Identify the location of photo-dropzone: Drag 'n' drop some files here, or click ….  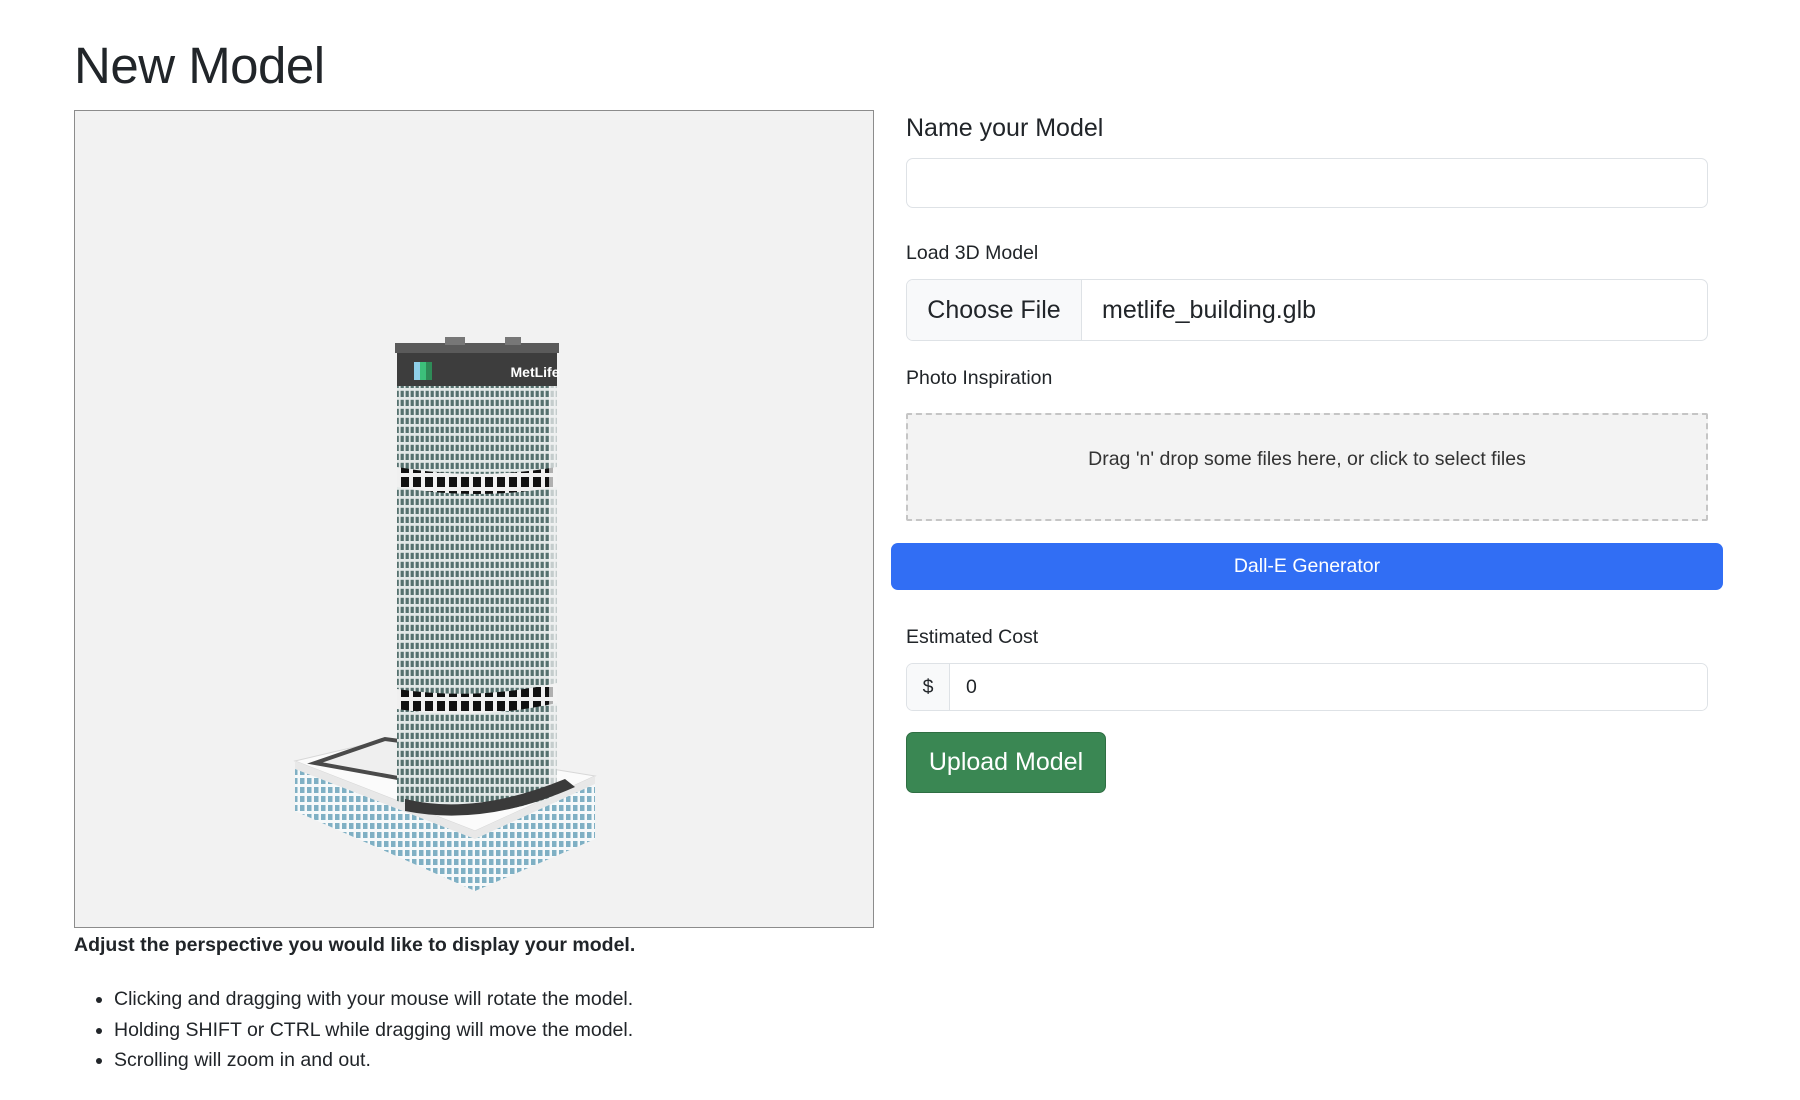
(1307, 467).